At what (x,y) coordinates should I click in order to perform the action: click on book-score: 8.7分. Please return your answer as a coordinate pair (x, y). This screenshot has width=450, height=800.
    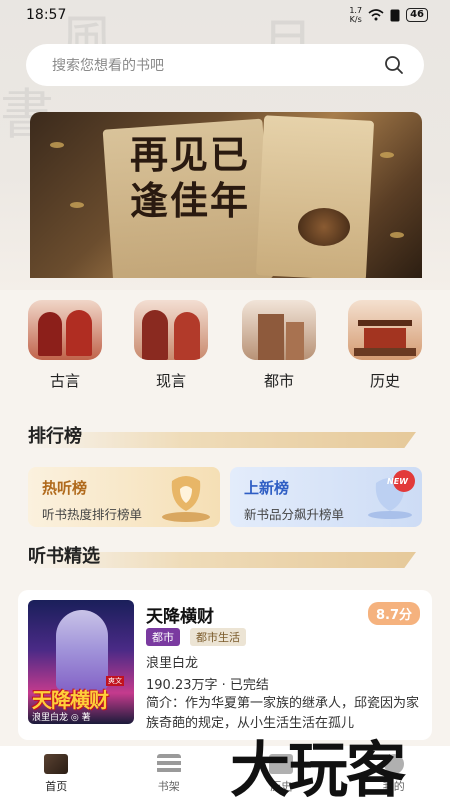
    Looking at the image, I should click on (393, 613).